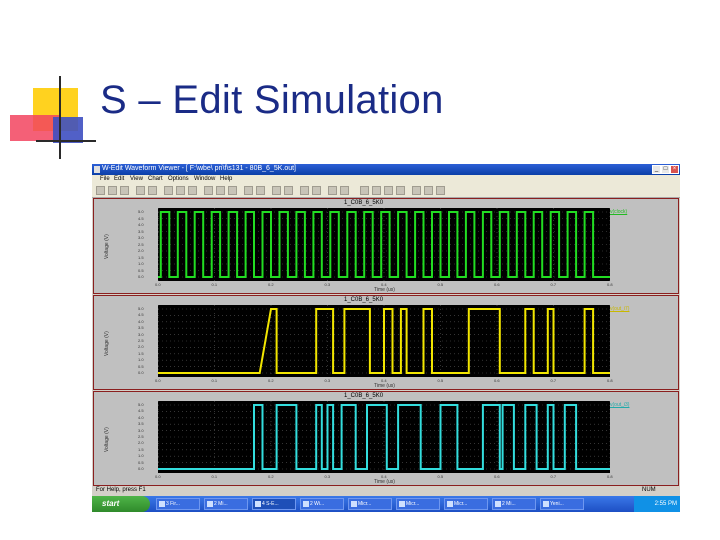  I want to click on plot-area-out-i7, so click(384, 341).